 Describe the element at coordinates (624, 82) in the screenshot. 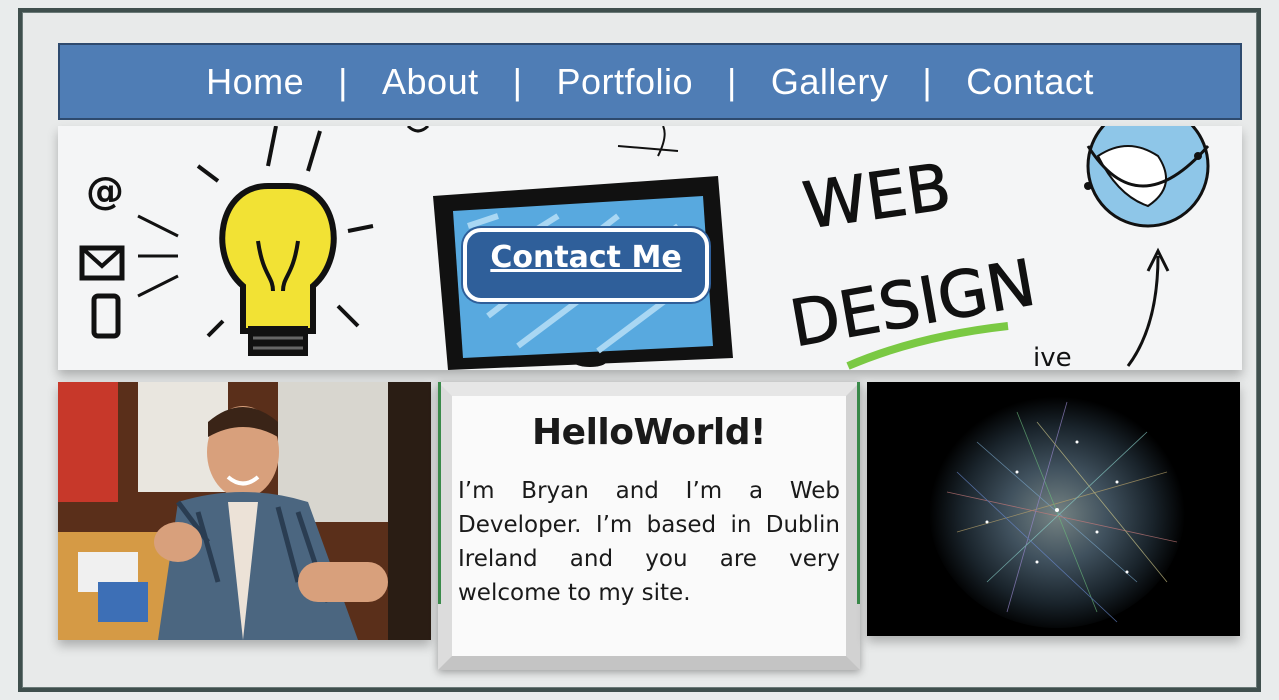

I see `nav-portfolio: Portfolio` at that location.